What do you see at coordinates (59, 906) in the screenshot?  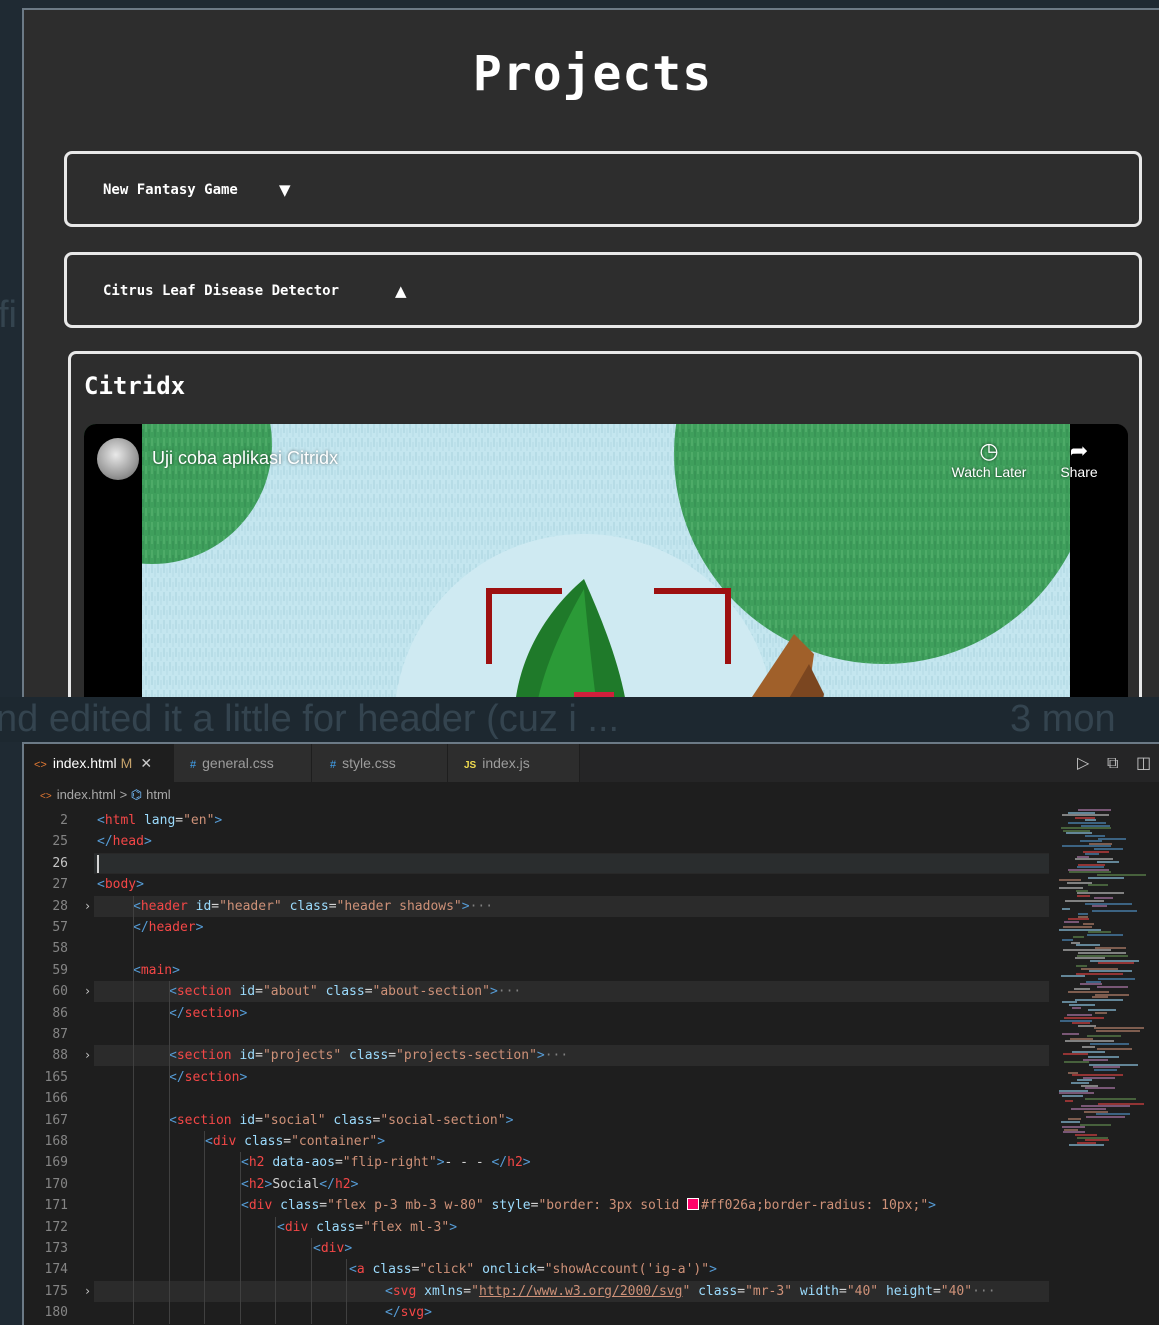 I see `line-gutter: 28 ›` at bounding box center [59, 906].